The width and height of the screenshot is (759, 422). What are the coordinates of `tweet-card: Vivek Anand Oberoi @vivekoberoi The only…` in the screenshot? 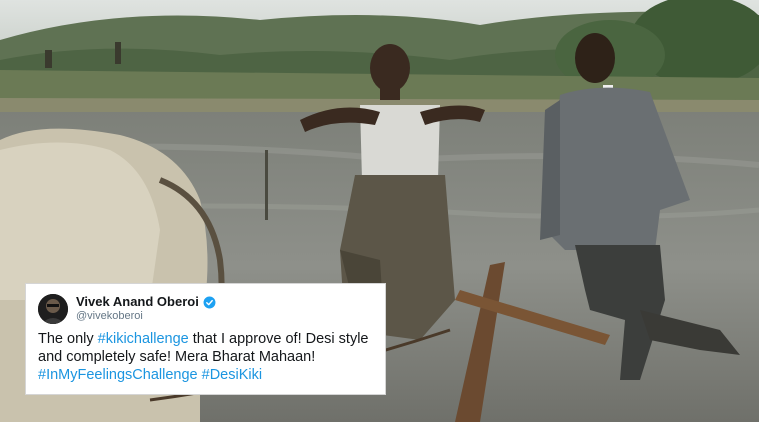 It's located at (205, 339).